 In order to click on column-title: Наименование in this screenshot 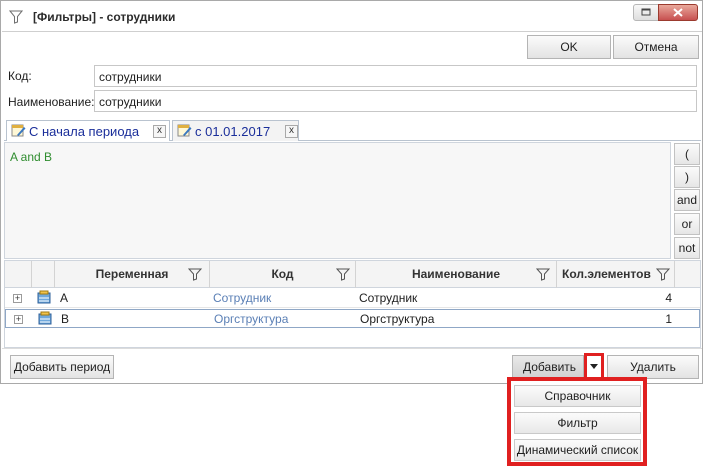, I will do `click(456, 274)`.